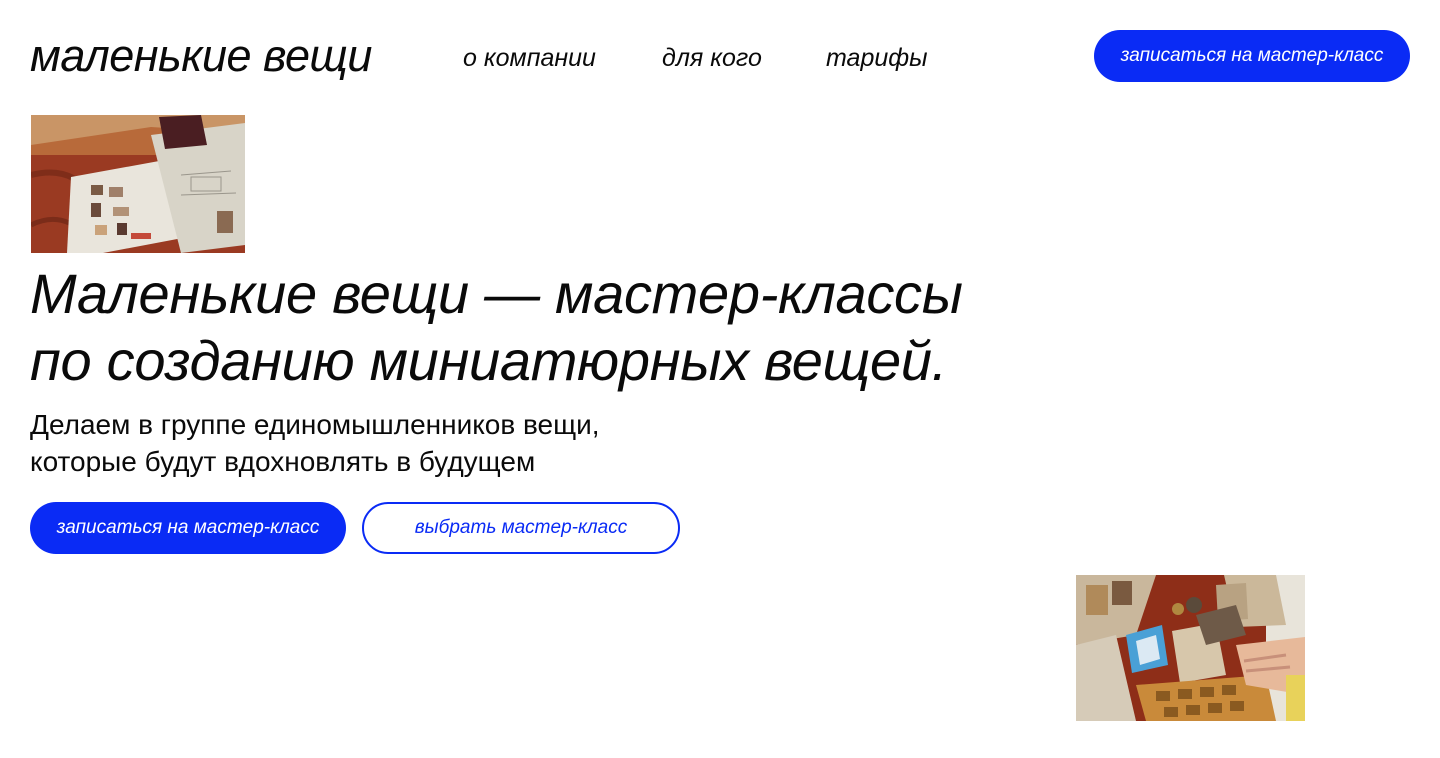 The image size is (1440, 758). Describe the element at coordinates (138, 184) in the screenshot. I see `photo-design-sketches` at that location.